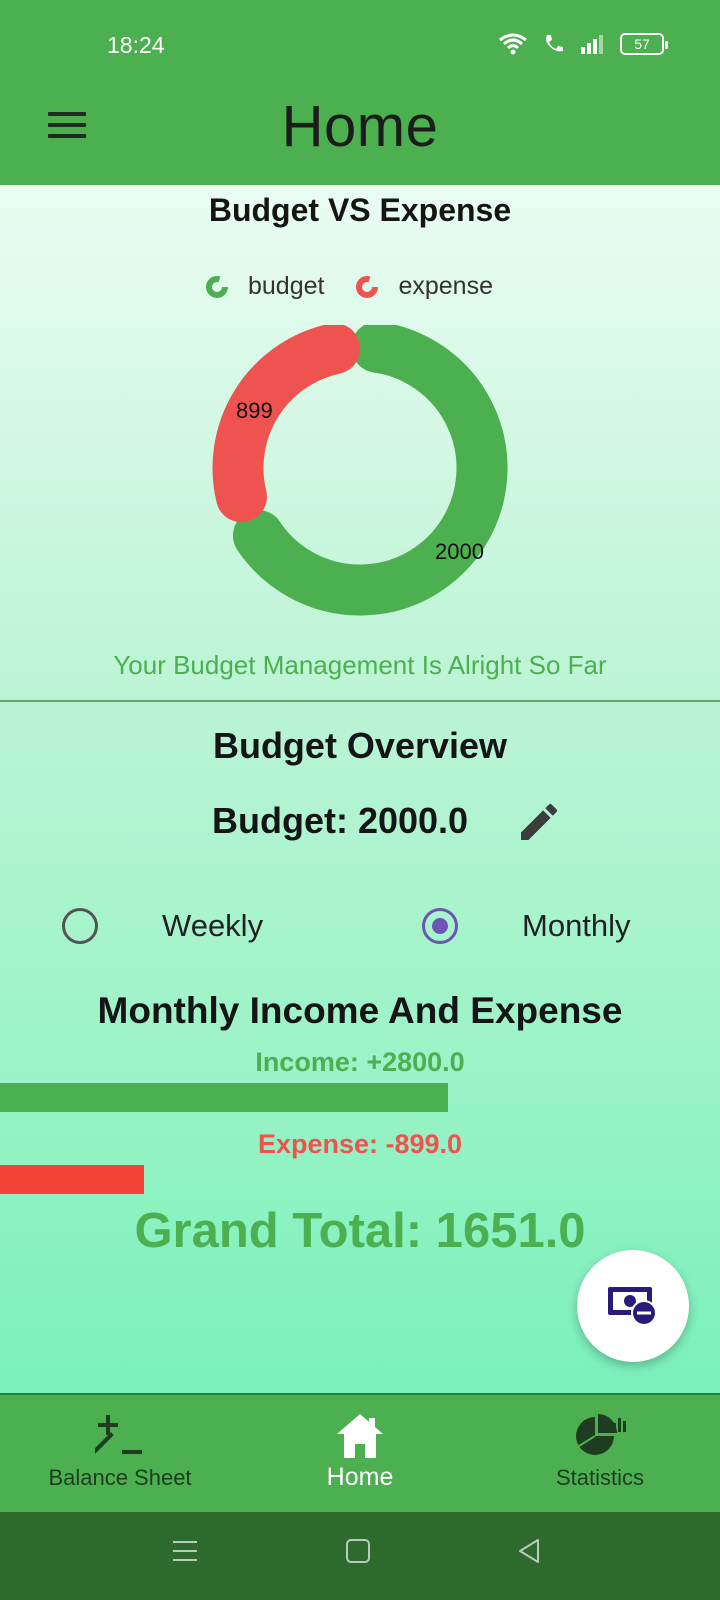 The width and height of the screenshot is (720, 1600). I want to click on system-navigation-bar, so click(360, 1556).